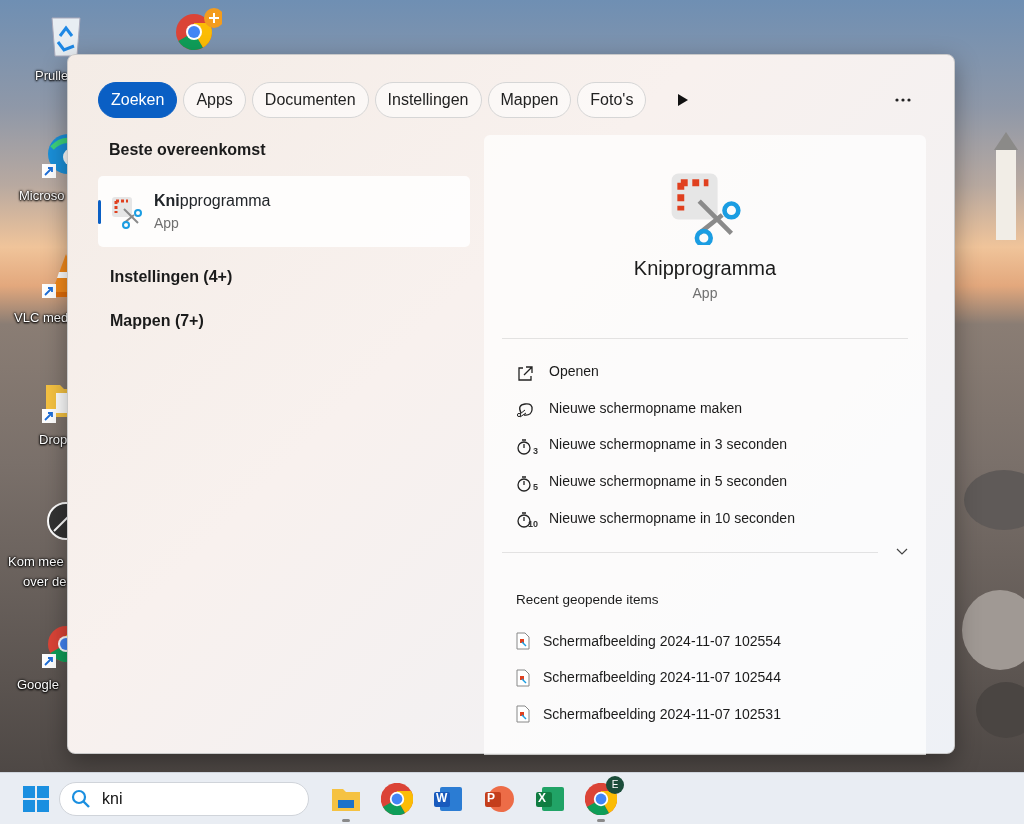  Describe the element at coordinates (41, 318) in the screenshot. I see `icon-label: VLC med` at that location.